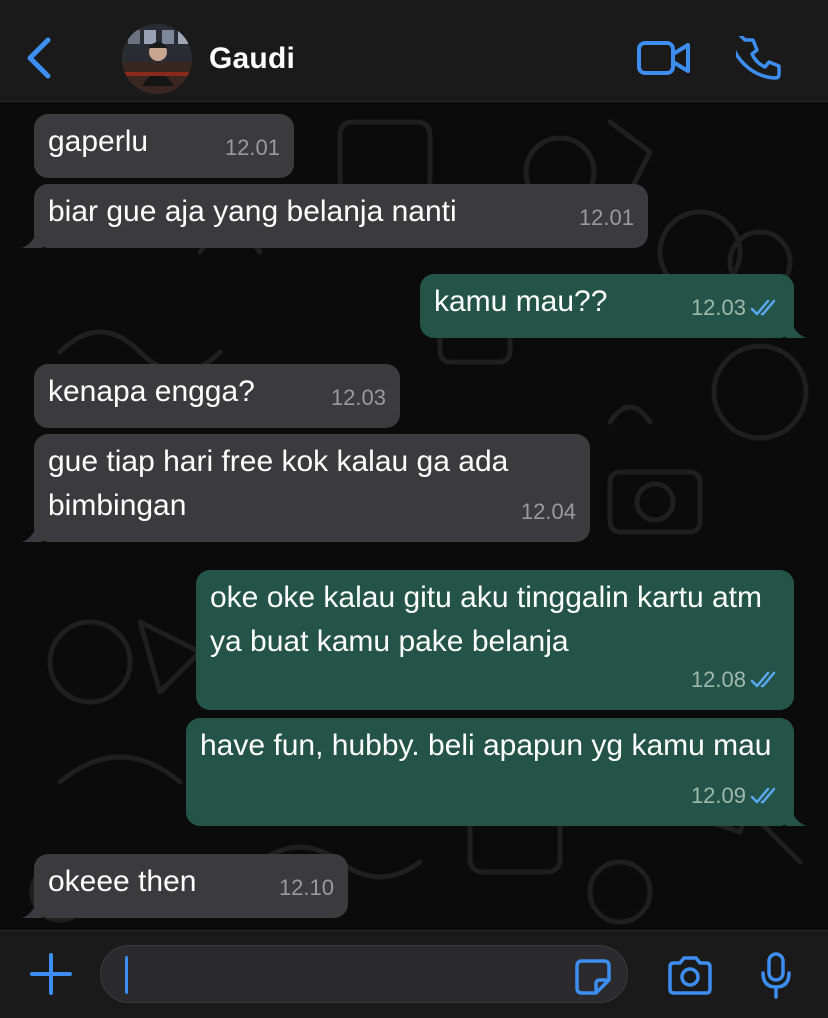 Image resolution: width=828 pixels, height=1018 pixels. I want to click on message-composer, so click(414, 974).